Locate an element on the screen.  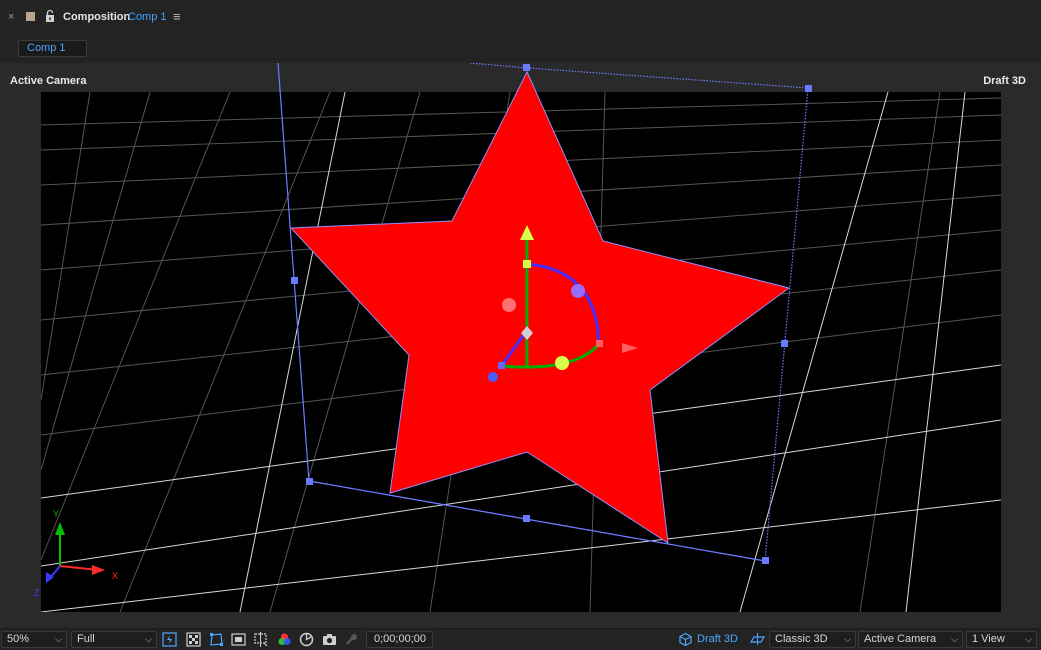
cube-icon is located at coordinates (685, 639).